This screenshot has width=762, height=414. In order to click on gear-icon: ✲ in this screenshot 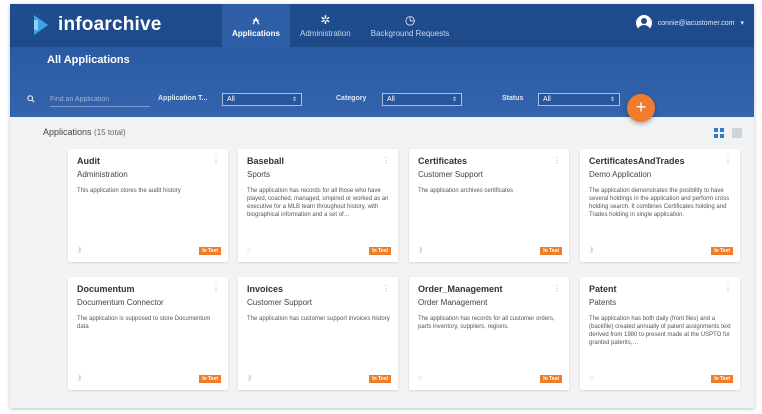, I will do `click(325, 19)`.